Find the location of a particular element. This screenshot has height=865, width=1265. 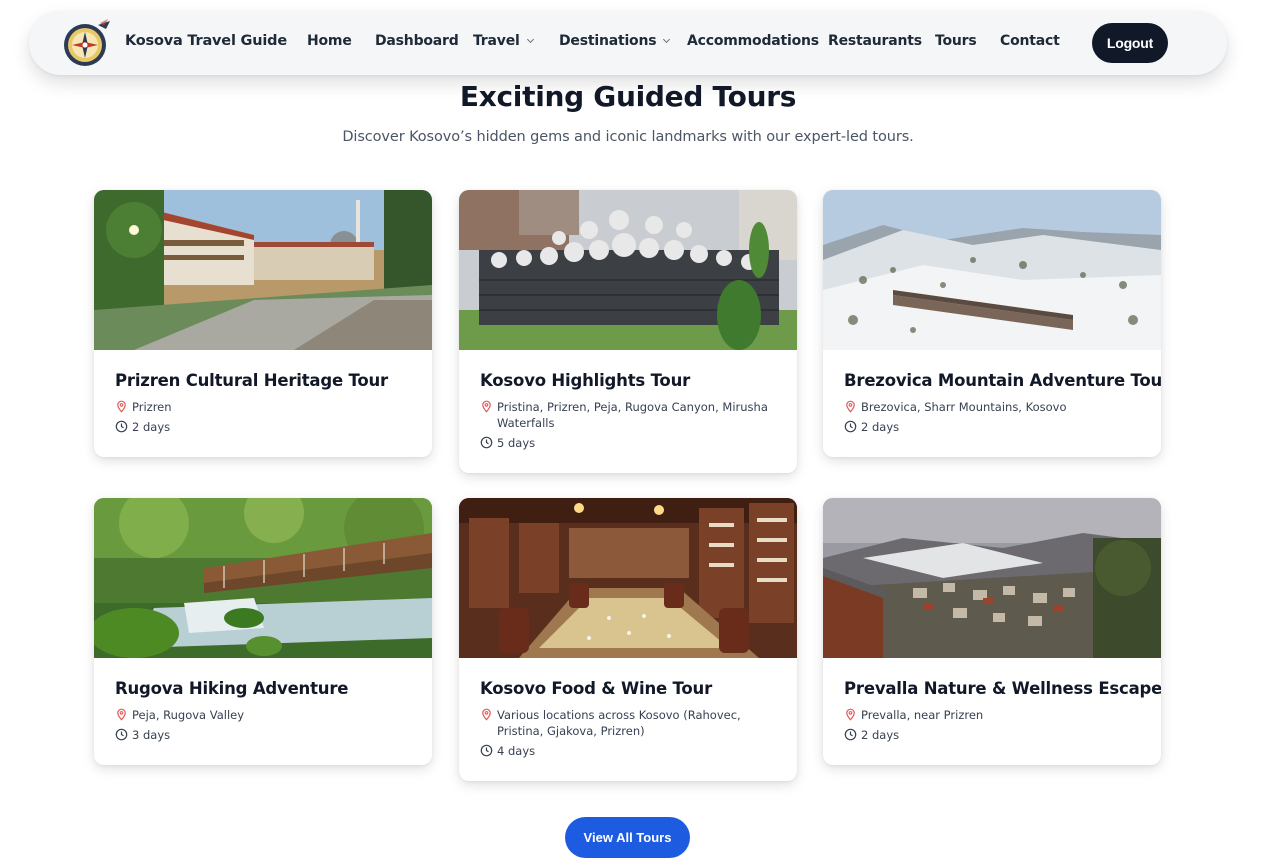

tour-duration: 4 days is located at coordinates (628, 751).